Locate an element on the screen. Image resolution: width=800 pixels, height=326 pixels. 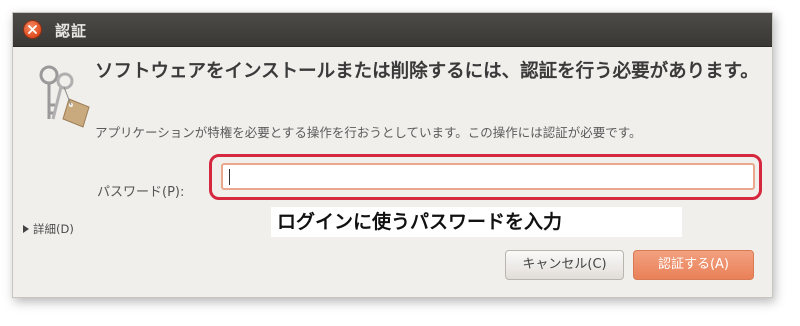
authenticate-button: 認証する(A) is located at coordinates (693, 265).